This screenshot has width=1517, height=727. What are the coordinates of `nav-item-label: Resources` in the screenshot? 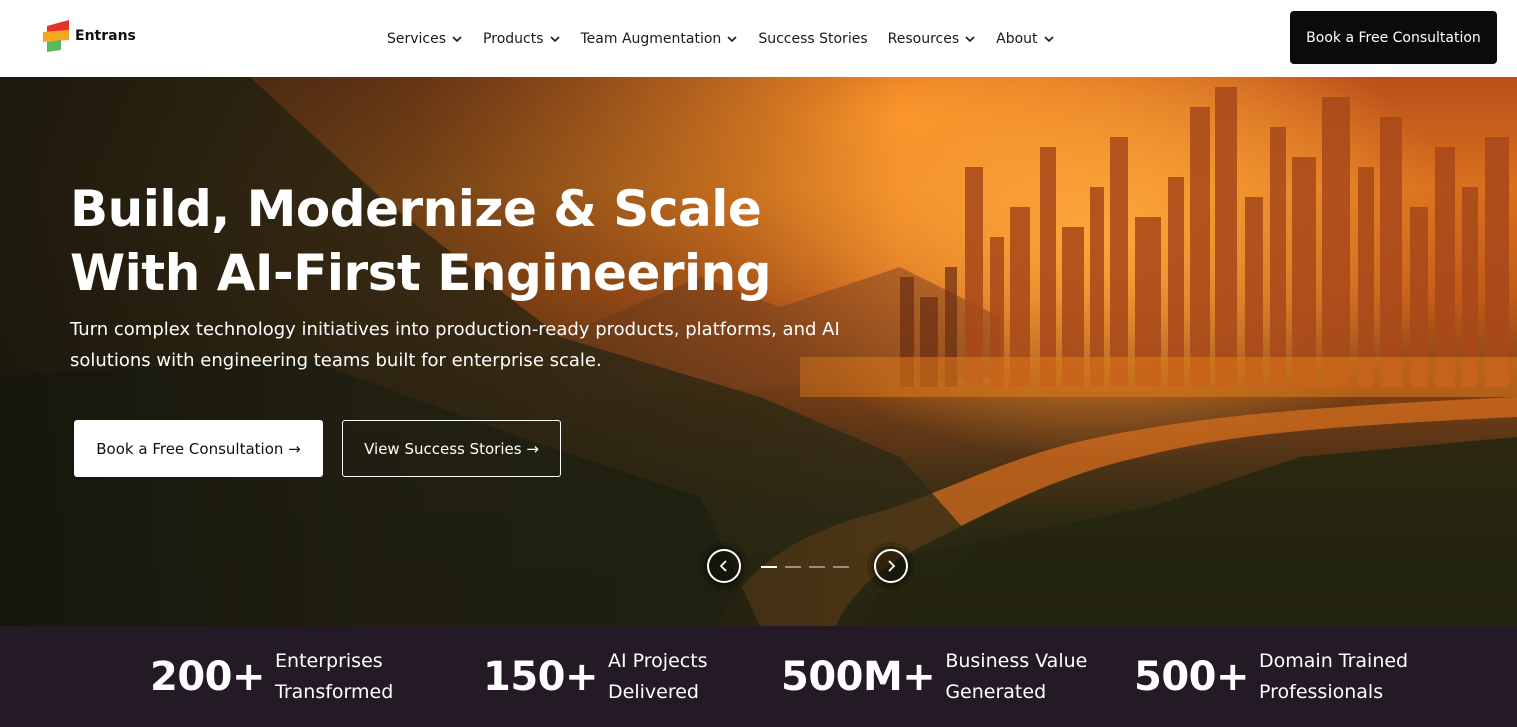 It's located at (923, 38).